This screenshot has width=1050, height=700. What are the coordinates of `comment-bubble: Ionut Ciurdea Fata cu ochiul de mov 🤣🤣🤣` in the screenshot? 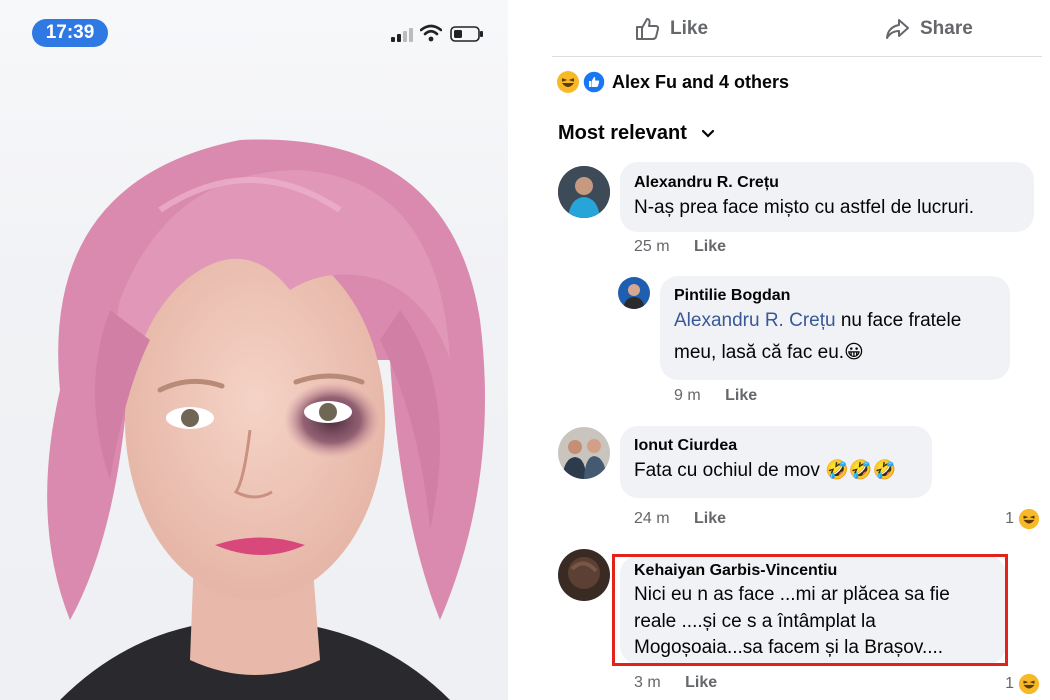 It's located at (776, 462).